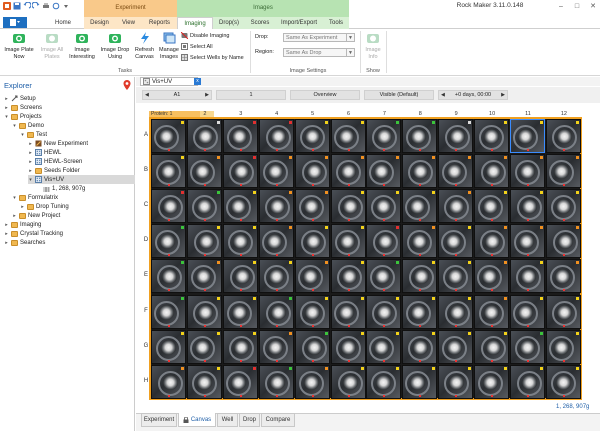 The height and width of the screenshot is (431, 600). What do you see at coordinates (348, 381) in the screenshot?
I see `well-H6` at bounding box center [348, 381].